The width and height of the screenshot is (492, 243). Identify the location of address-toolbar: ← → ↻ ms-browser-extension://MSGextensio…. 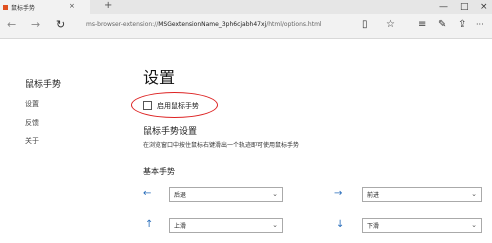
(246, 26).